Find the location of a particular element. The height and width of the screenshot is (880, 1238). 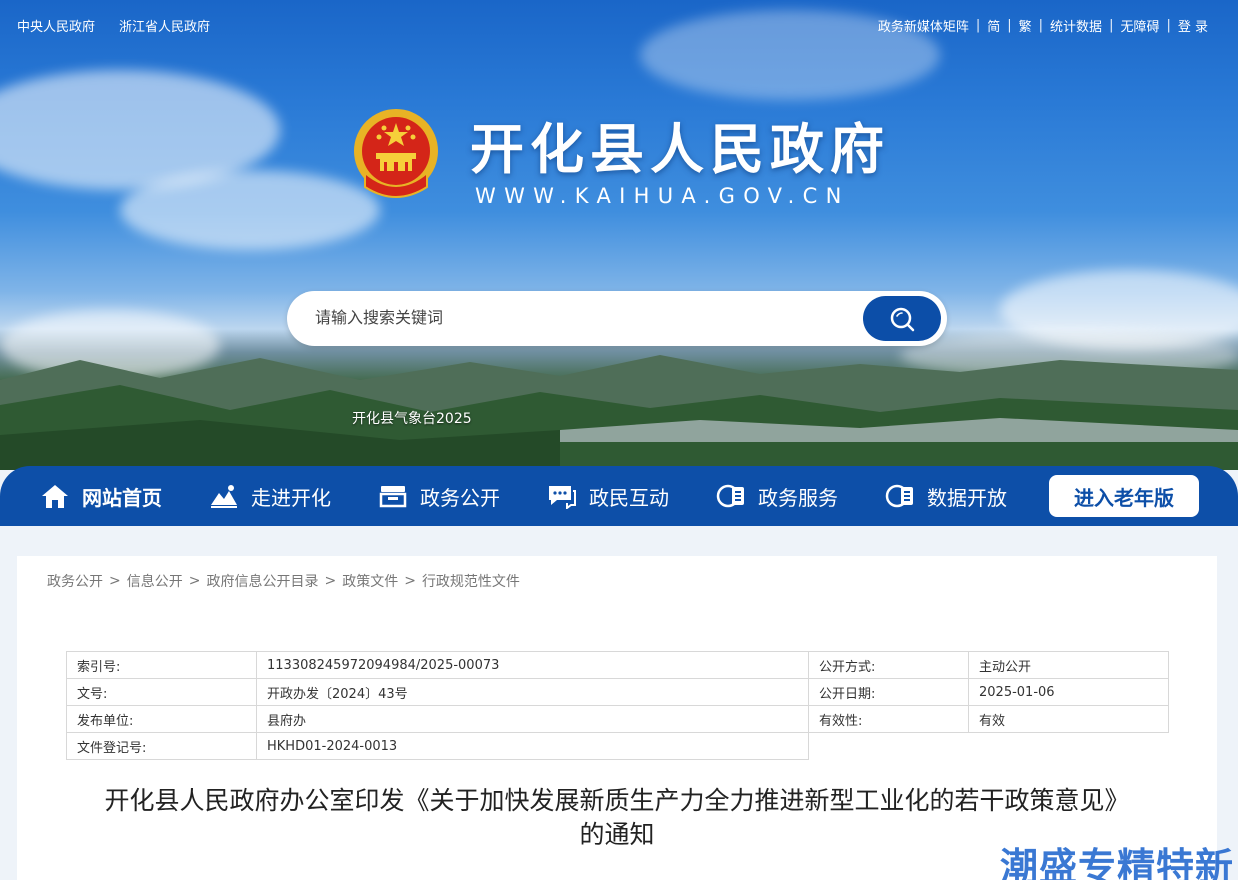

meta-key: 公开方式: is located at coordinates (888, 665).